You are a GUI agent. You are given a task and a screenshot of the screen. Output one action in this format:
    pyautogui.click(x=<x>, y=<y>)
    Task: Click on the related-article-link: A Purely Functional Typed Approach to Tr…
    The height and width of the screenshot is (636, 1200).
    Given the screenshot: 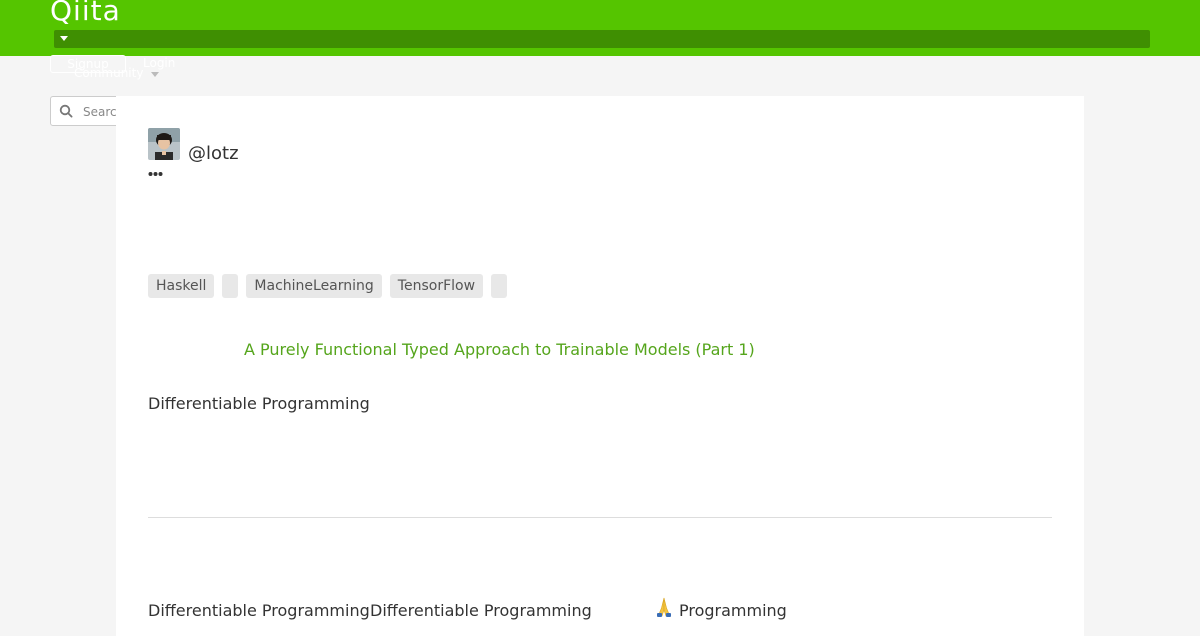 What is the action you would take?
    pyautogui.click(x=499, y=349)
    